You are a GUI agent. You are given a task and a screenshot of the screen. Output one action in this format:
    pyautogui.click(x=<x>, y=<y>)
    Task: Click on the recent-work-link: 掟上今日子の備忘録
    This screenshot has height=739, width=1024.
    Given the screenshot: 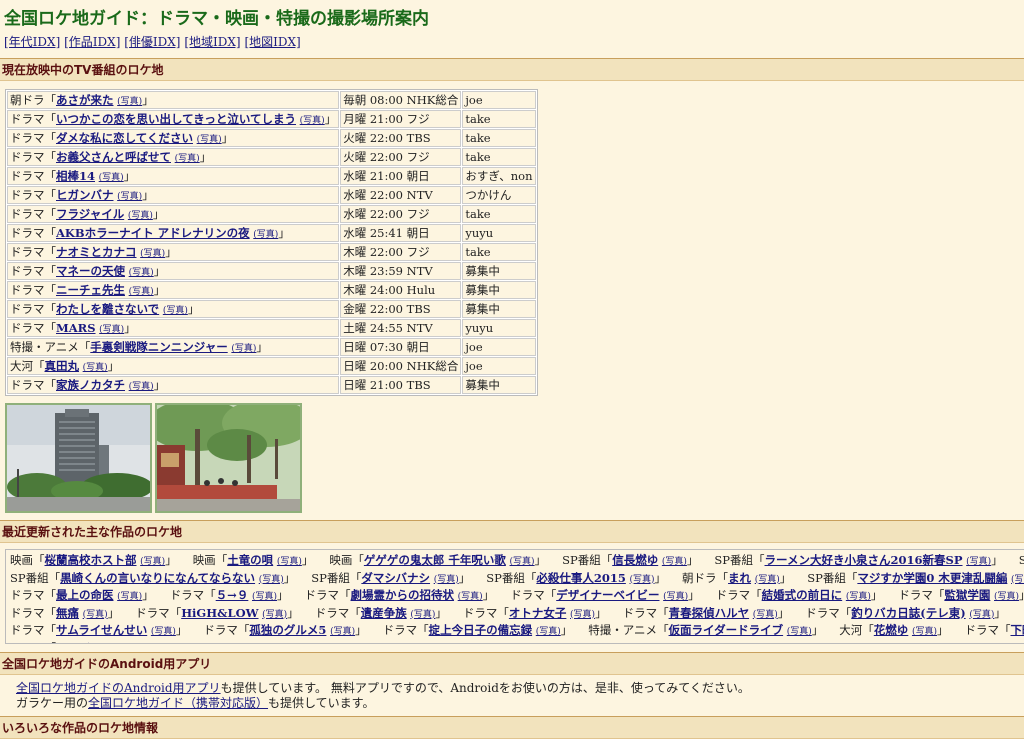 What is the action you would take?
    pyautogui.click(x=481, y=630)
    